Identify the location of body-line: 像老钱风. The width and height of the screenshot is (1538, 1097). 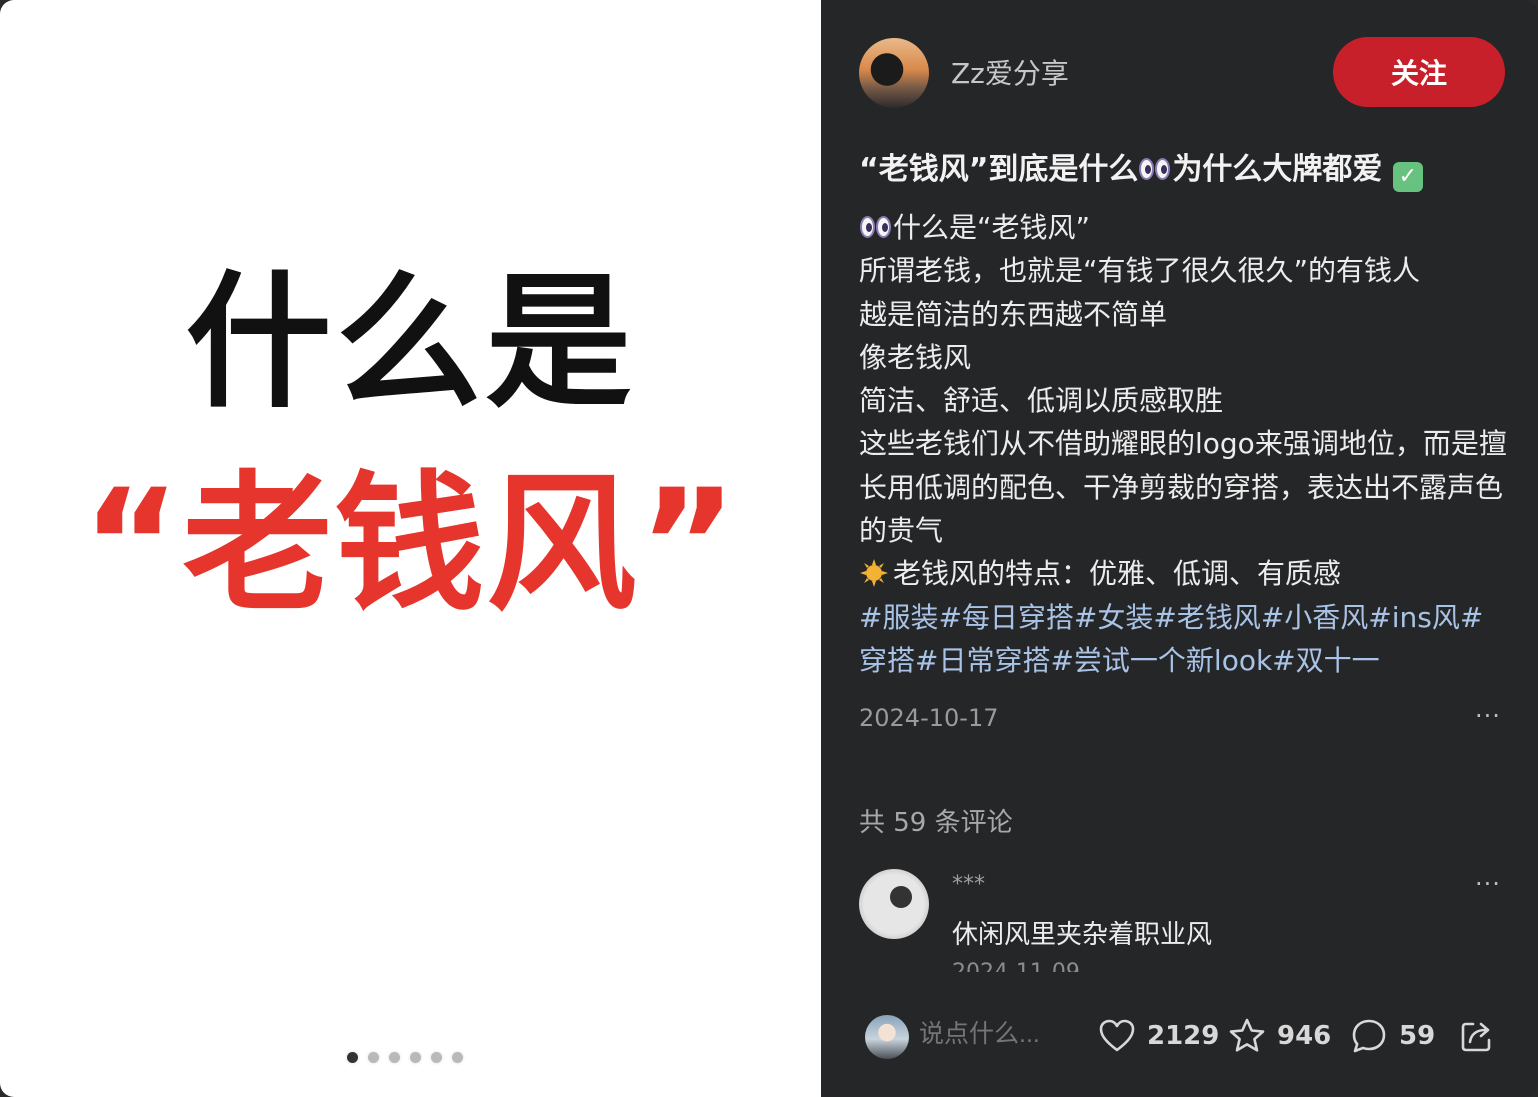
(915, 357).